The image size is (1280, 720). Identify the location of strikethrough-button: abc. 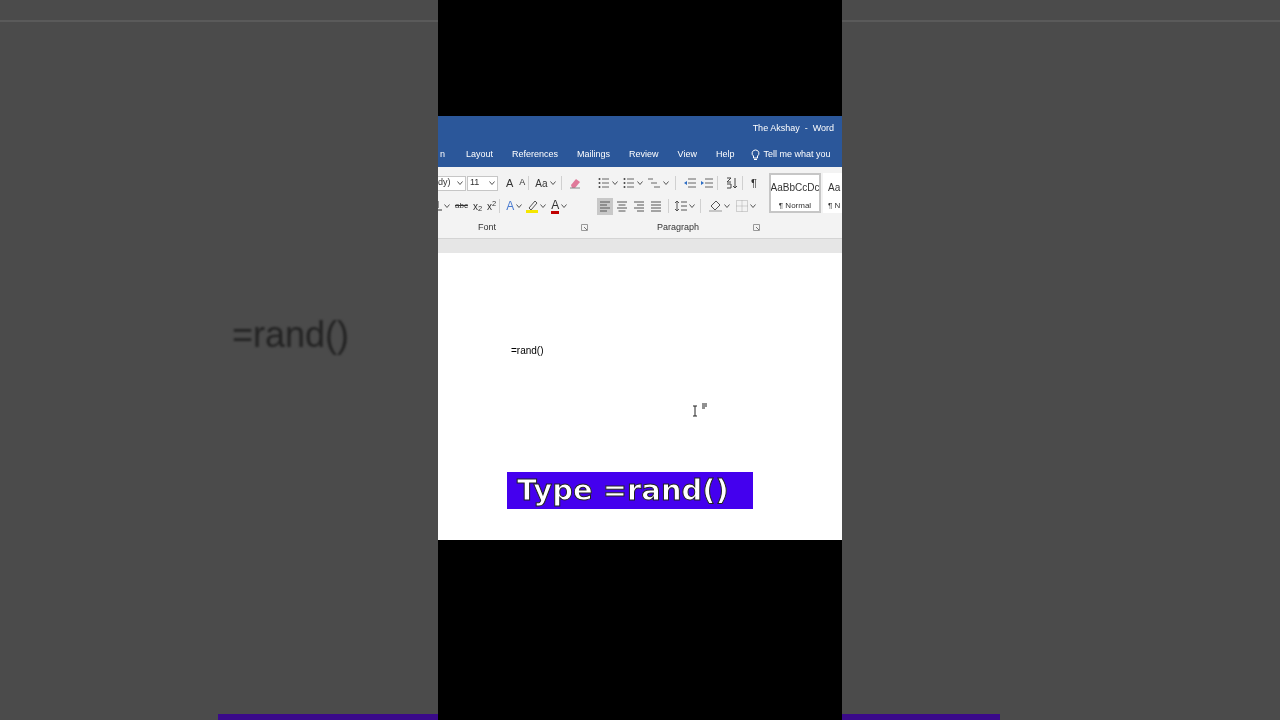
(461, 206).